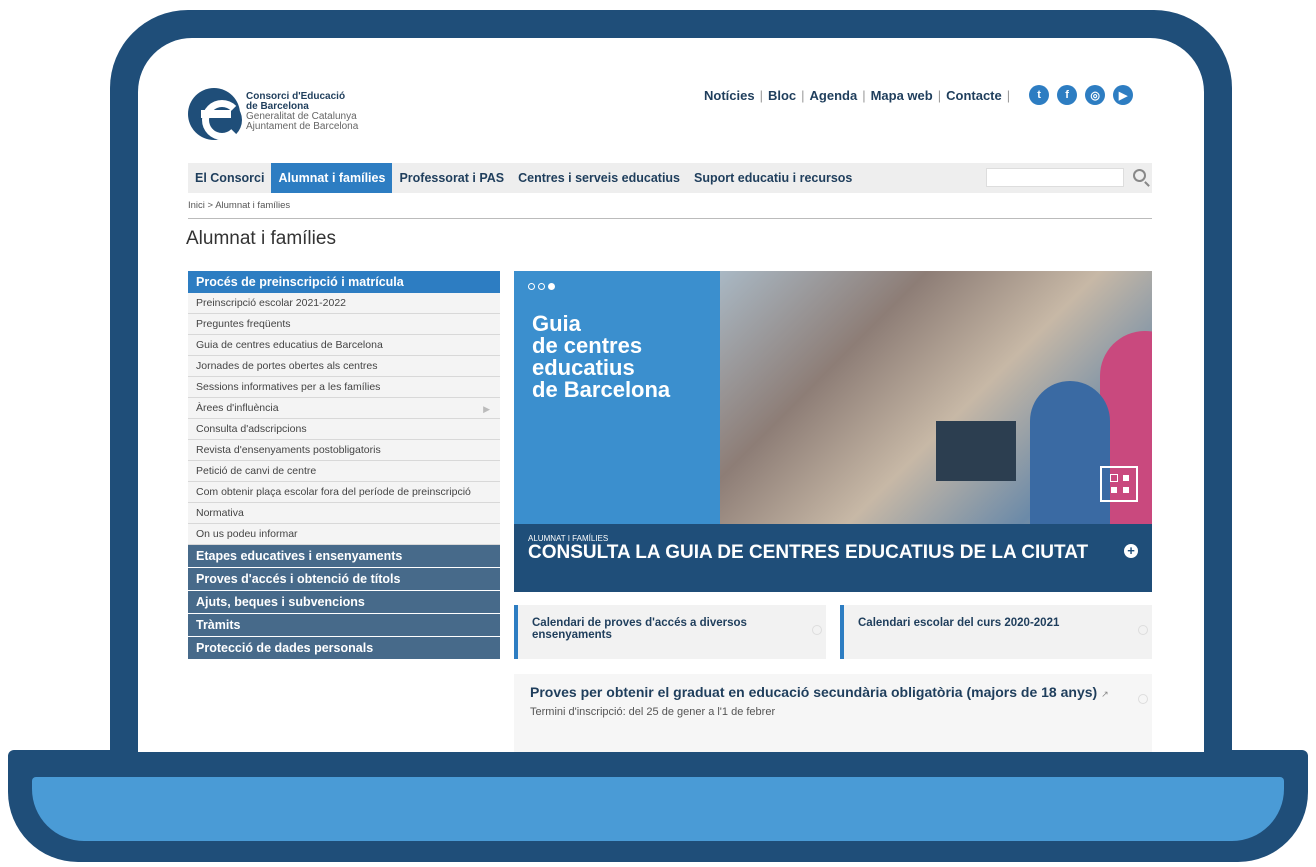 The width and height of the screenshot is (1316, 867). Describe the element at coordinates (773, 178) in the screenshot. I see `nav-suport-educatiu: Suport educatiu i recursos` at that location.